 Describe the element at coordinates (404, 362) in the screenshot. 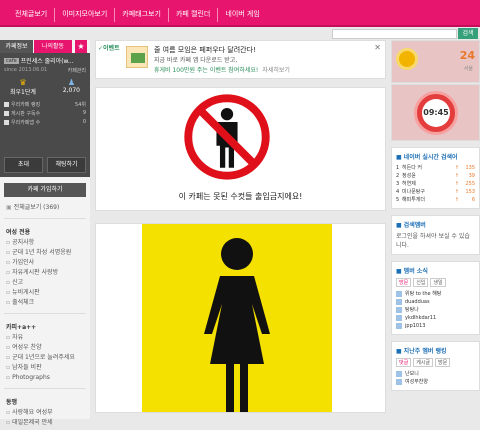

I see `rank-tab-comments: 댓글` at that location.